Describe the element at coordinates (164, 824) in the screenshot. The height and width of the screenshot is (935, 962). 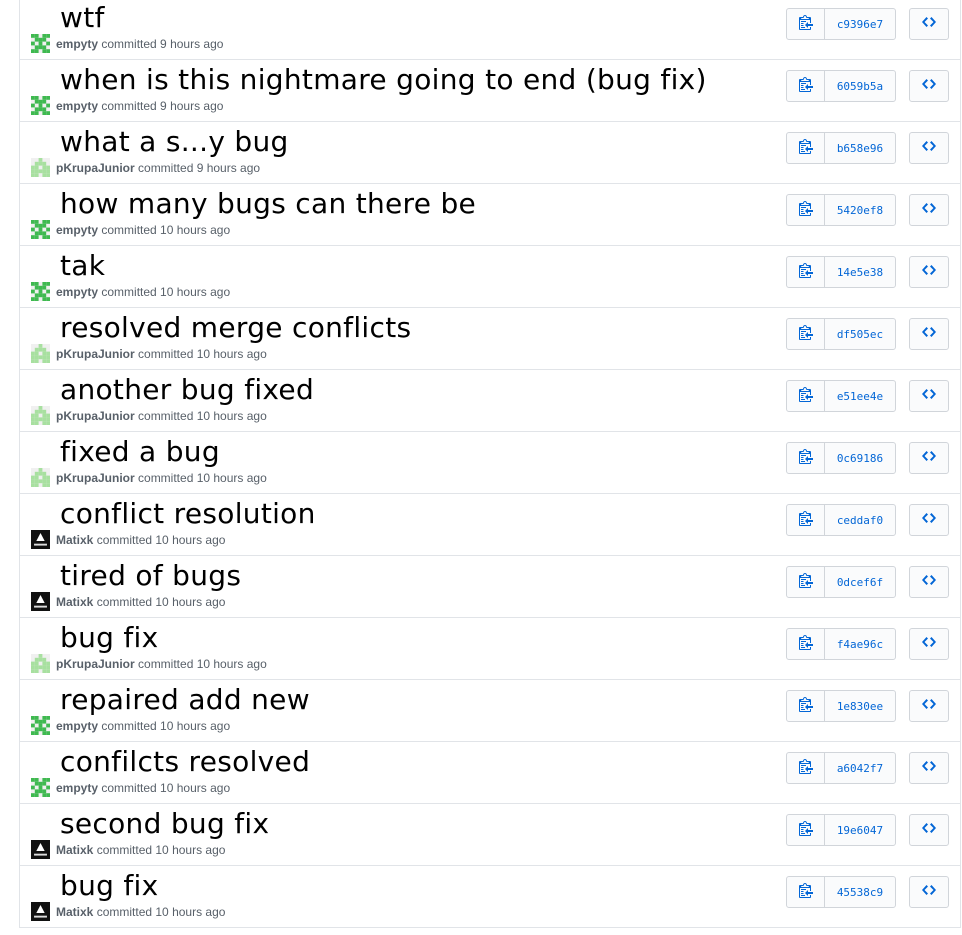
I see `commit-title: second bug fix` at that location.